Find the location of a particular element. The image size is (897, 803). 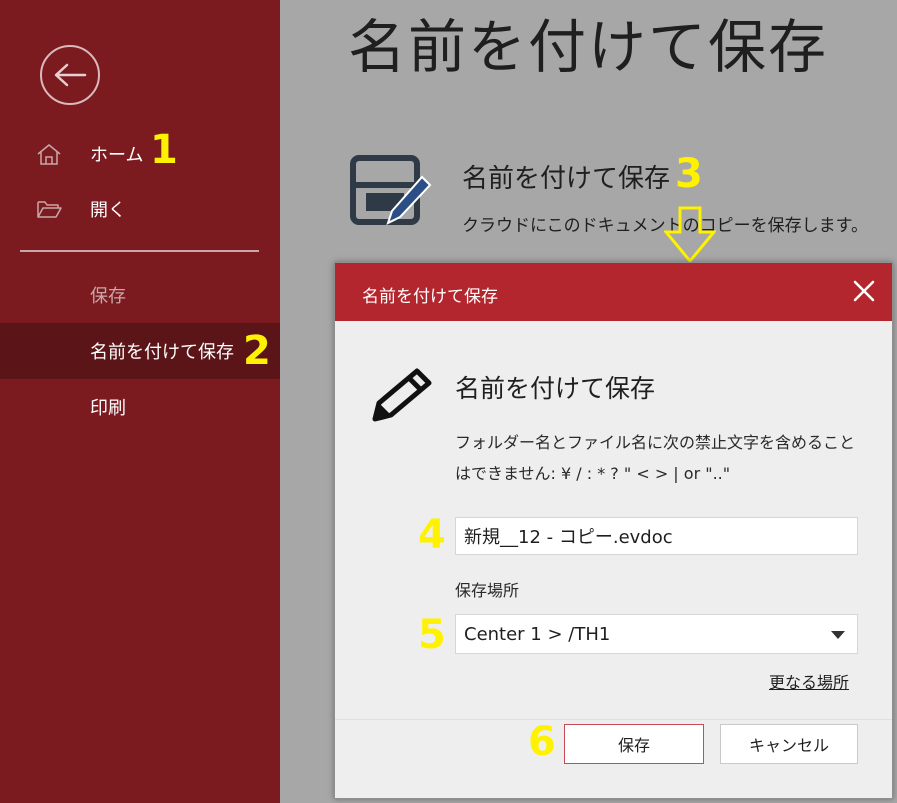

dialog-header: 名前を付けて保存 is located at coordinates (613, 292).